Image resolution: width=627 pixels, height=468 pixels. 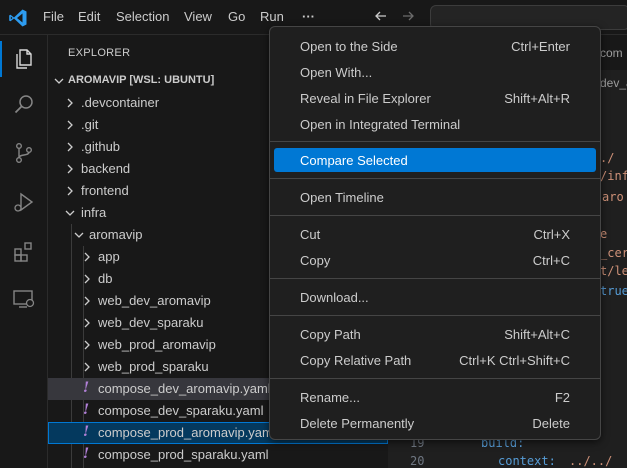 I want to click on code-fragment: /inf, so click(x=613, y=176).